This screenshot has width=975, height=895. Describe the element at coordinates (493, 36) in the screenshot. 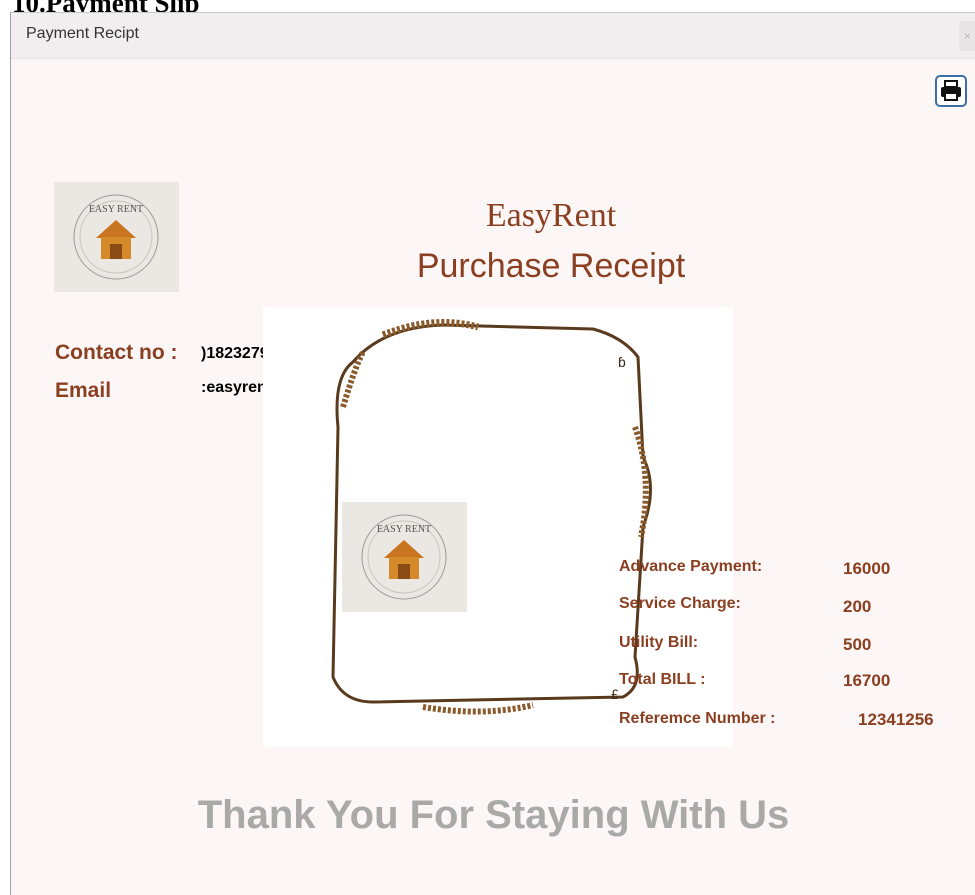

I see `title-bar: Payment Recipt ×` at that location.